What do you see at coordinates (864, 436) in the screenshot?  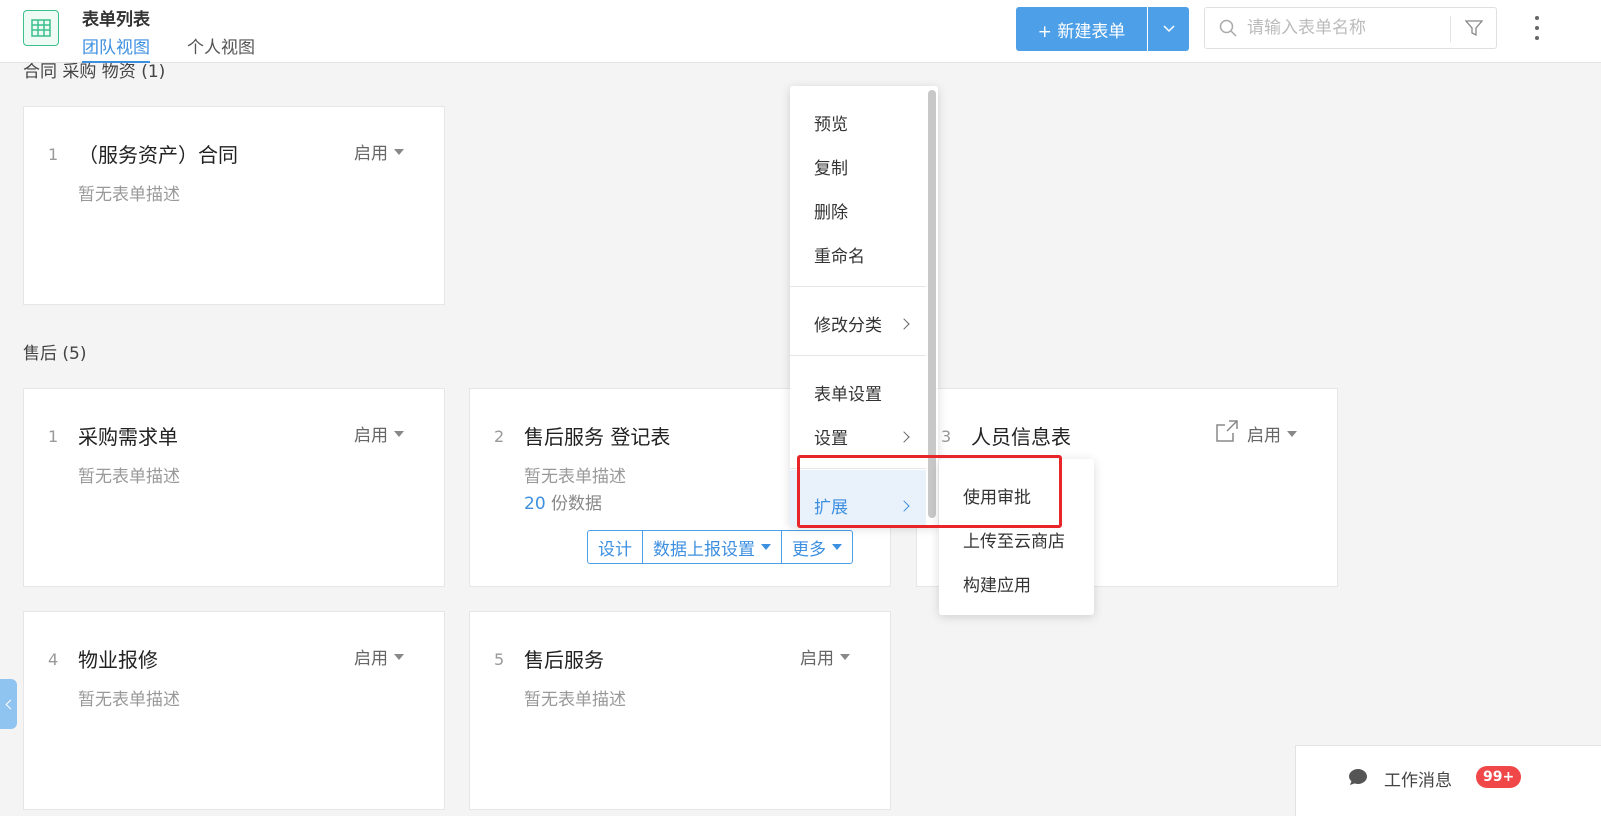 I see `menu-item-settings: 设置` at bounding box center [864, 436].